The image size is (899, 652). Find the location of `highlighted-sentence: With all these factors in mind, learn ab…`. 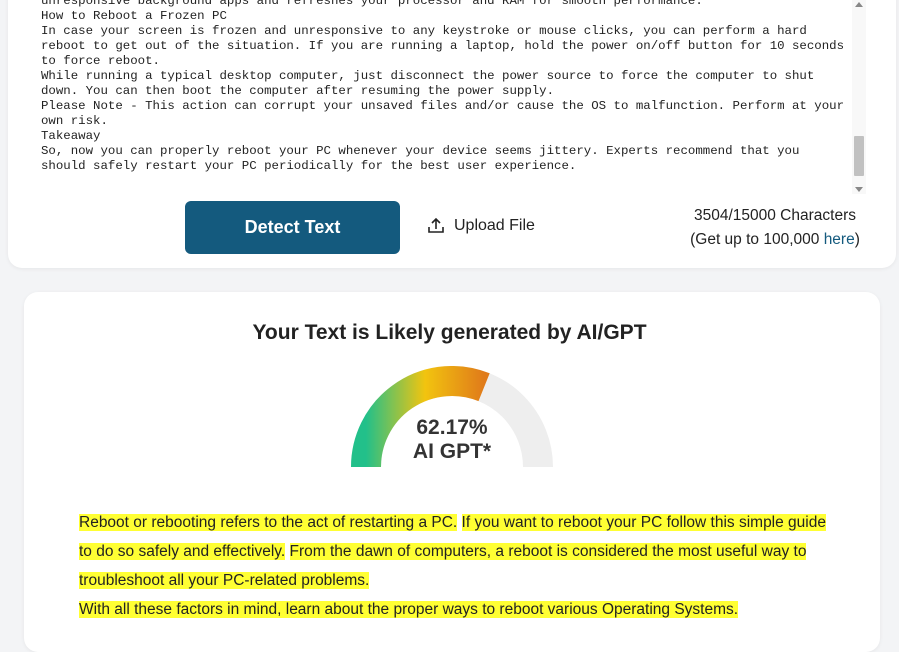

highlighted-sentence: With all these factors in mind, learn ab… is located at coordinates (409, 609).